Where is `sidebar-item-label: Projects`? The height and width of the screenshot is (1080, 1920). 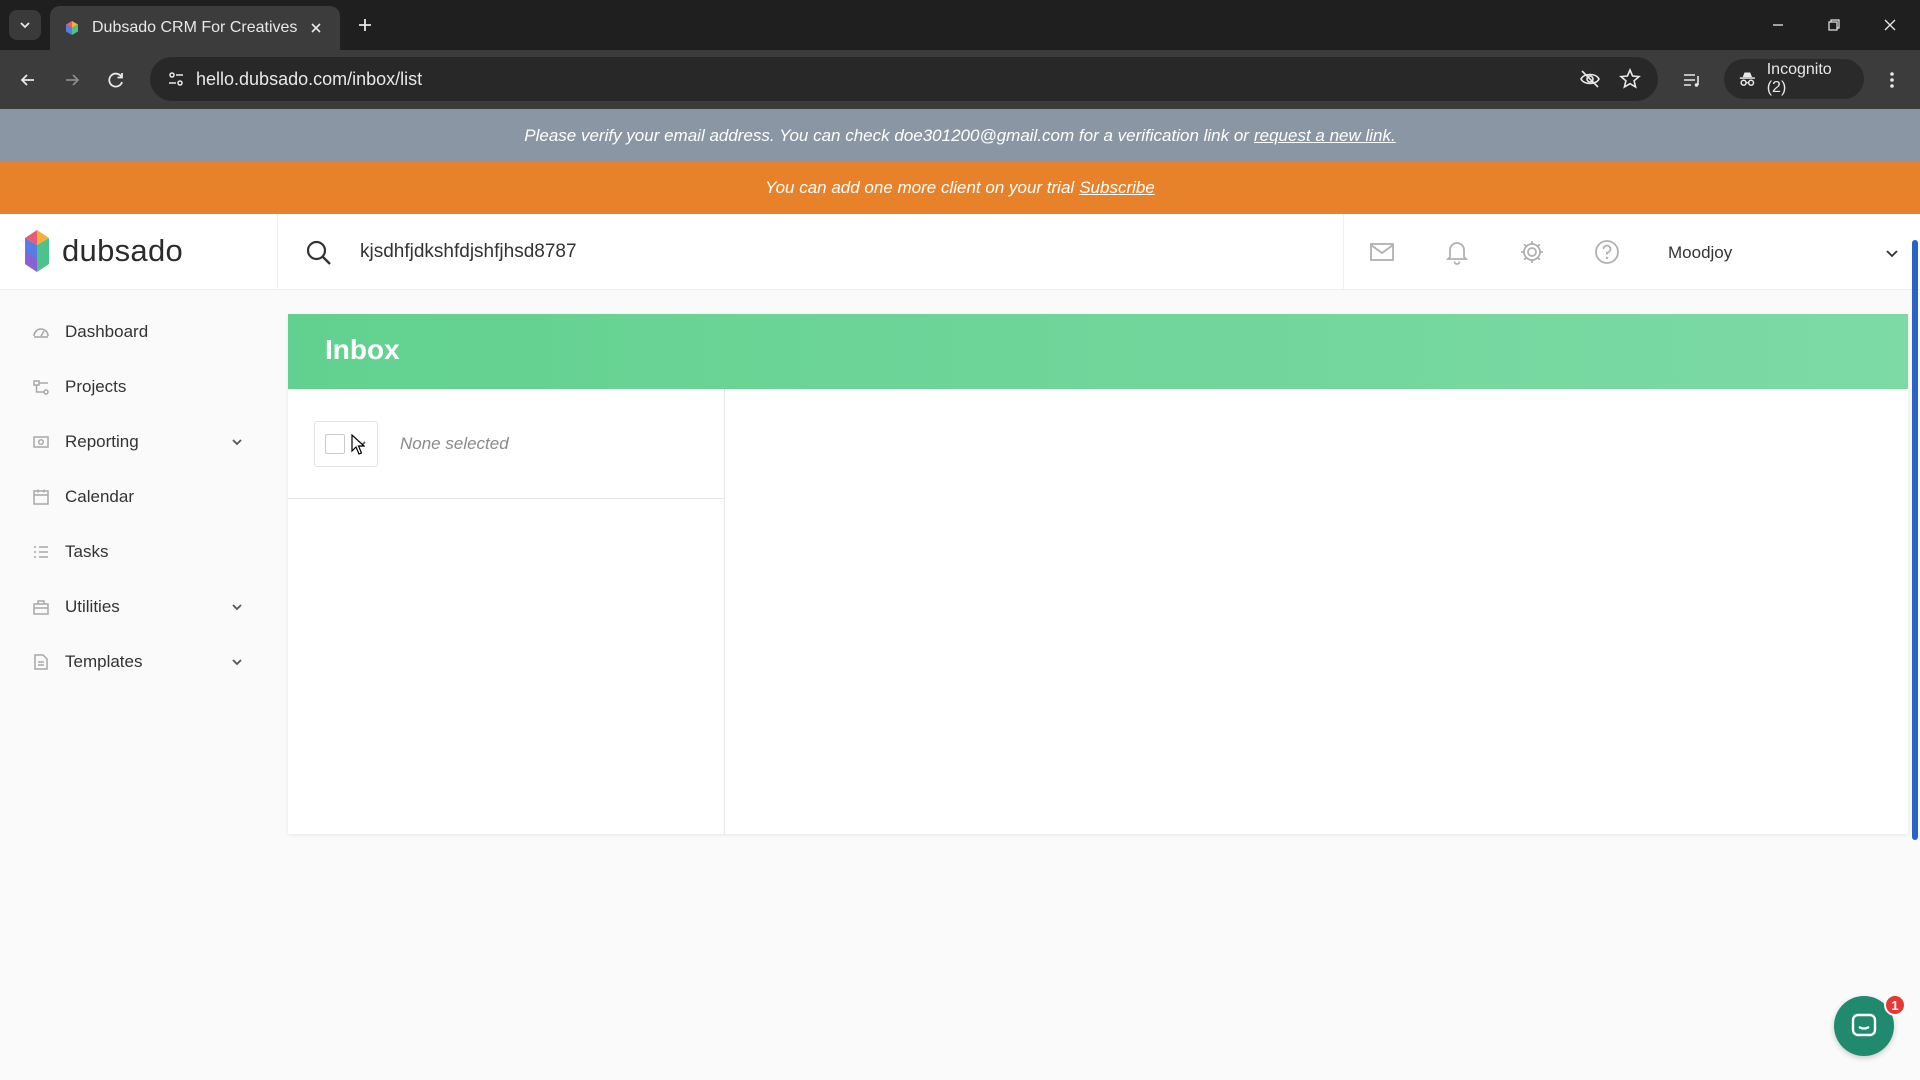
sidebar-item-label: Projects is located at coordinates (96, 386).